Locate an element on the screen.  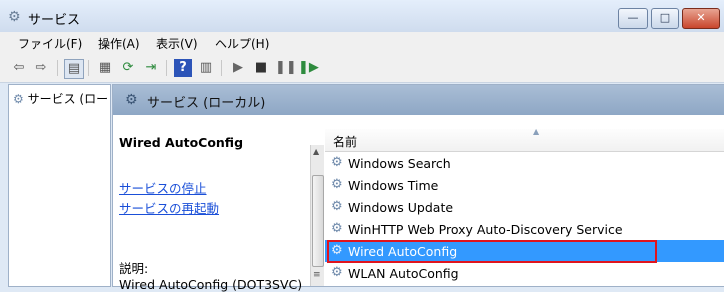
column-header-label: 名前 is located at coordinates (345, 142).